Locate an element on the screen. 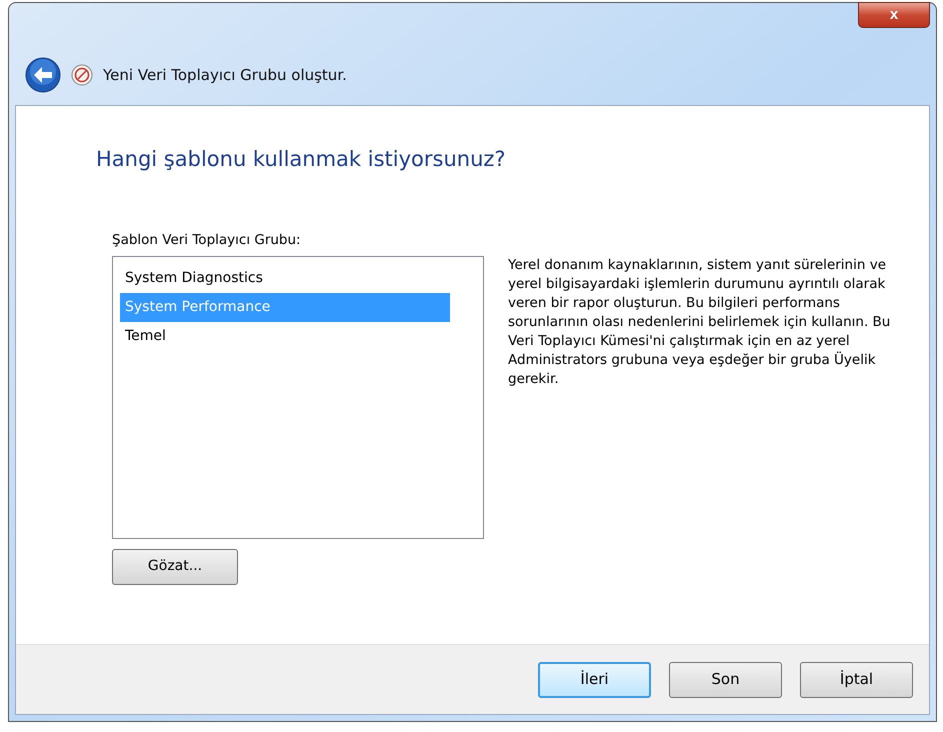  page-heading: Hangi şablonu kullanmak istiyorsunuz? is located at coordinates (301, 159).